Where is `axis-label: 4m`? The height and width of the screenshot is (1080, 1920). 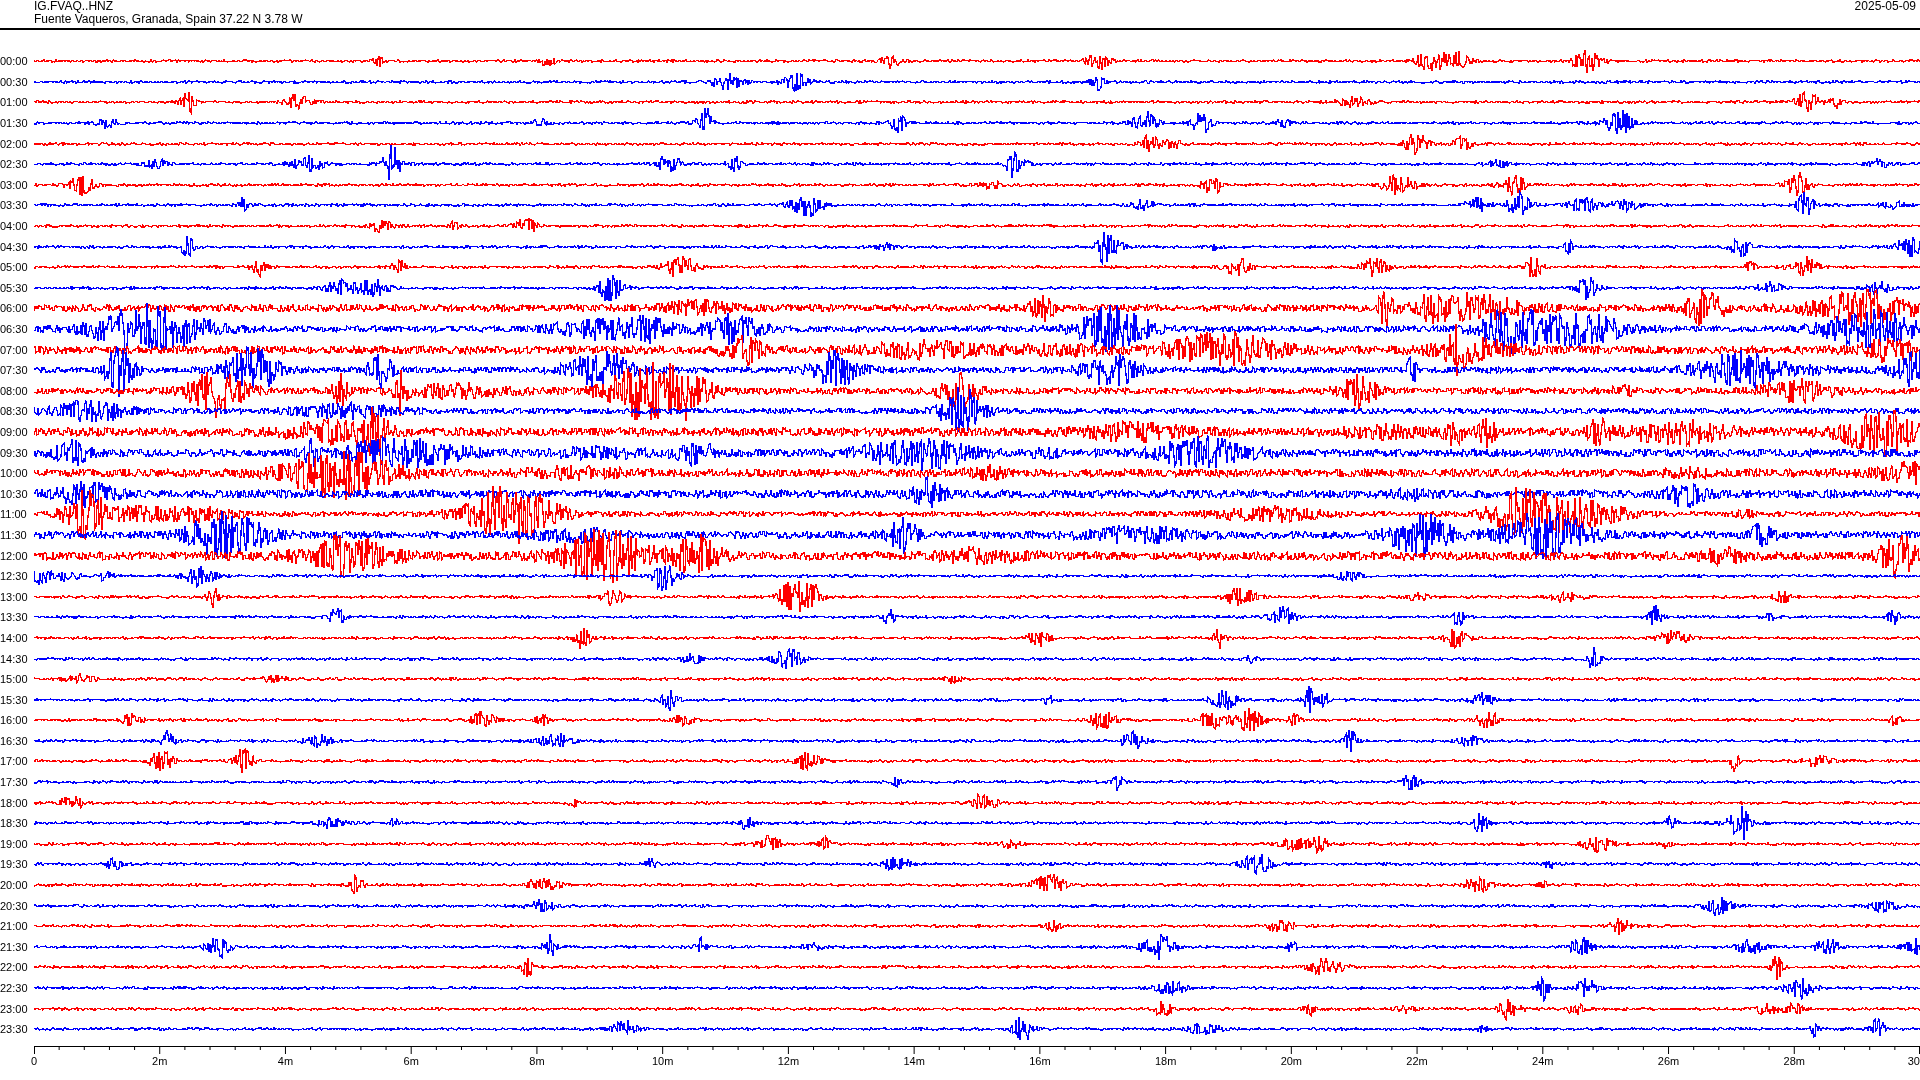
axis-label: 4m is located at coordinates (285, 1060).